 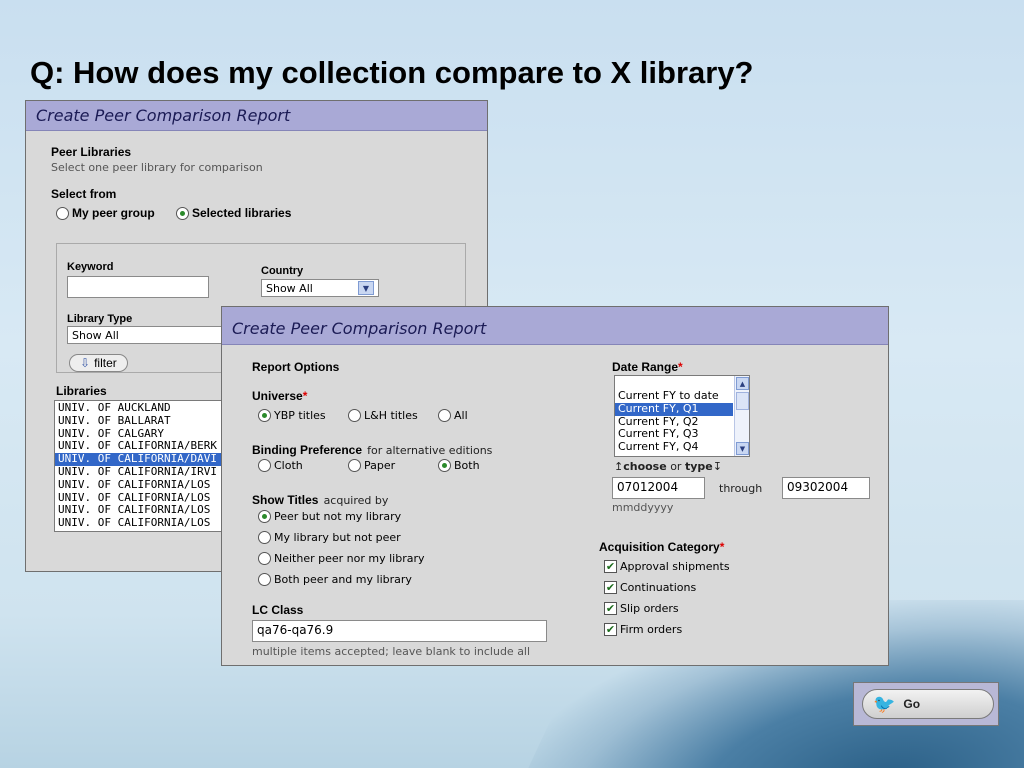 What do you see at coordinates (320, 288) in the screenshot?
I see `country-select: Show All ▼` at bounding box center [320, 288].